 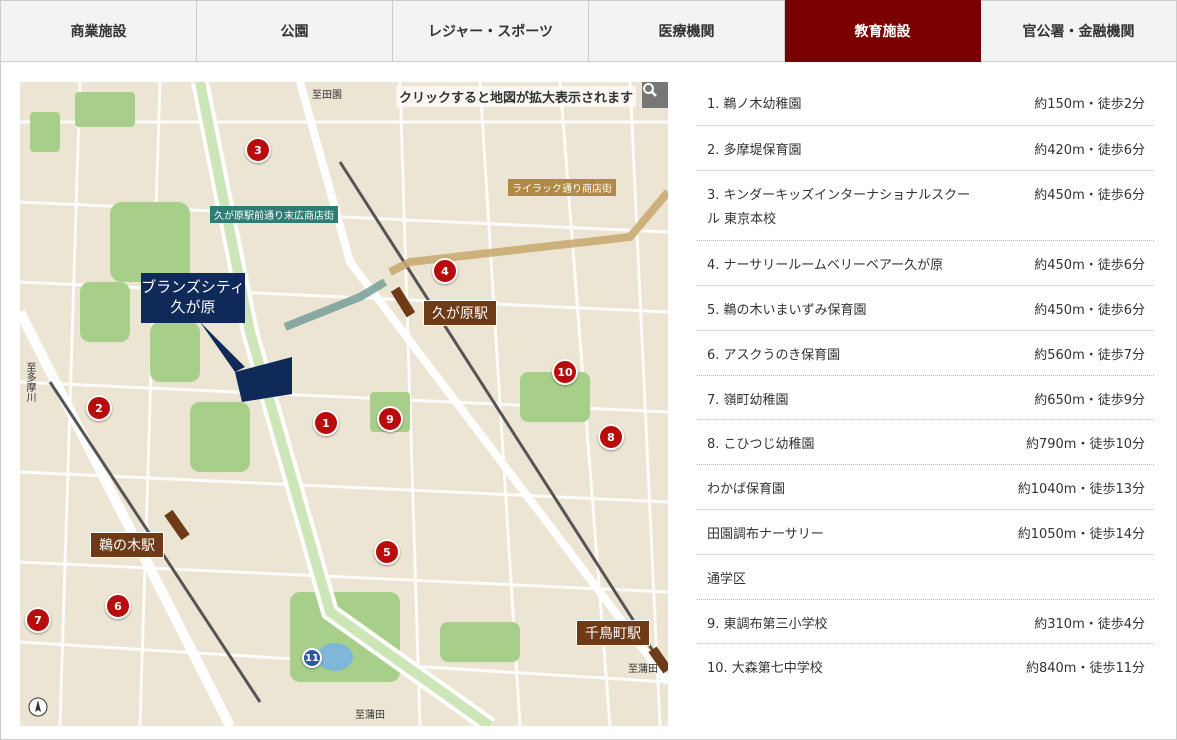 What do you see at coordinates (390, 419) in the screenshot?
I see `map-marker: 9` at bounding box center [390, 419].